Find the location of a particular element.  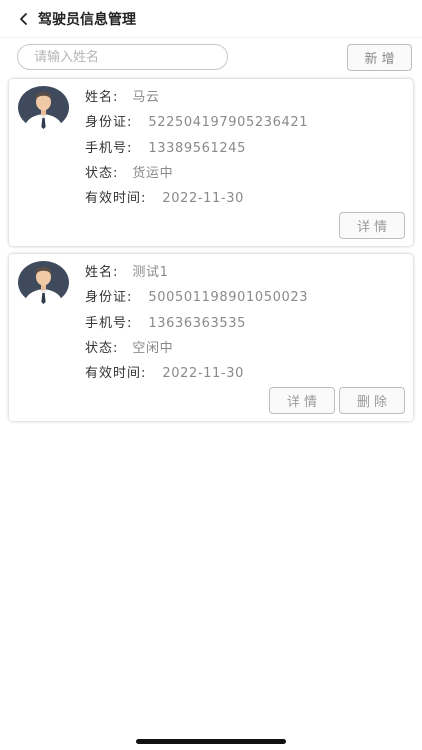

phone-row: 手机号: 13636363535 is located at coordinates (196, 326).